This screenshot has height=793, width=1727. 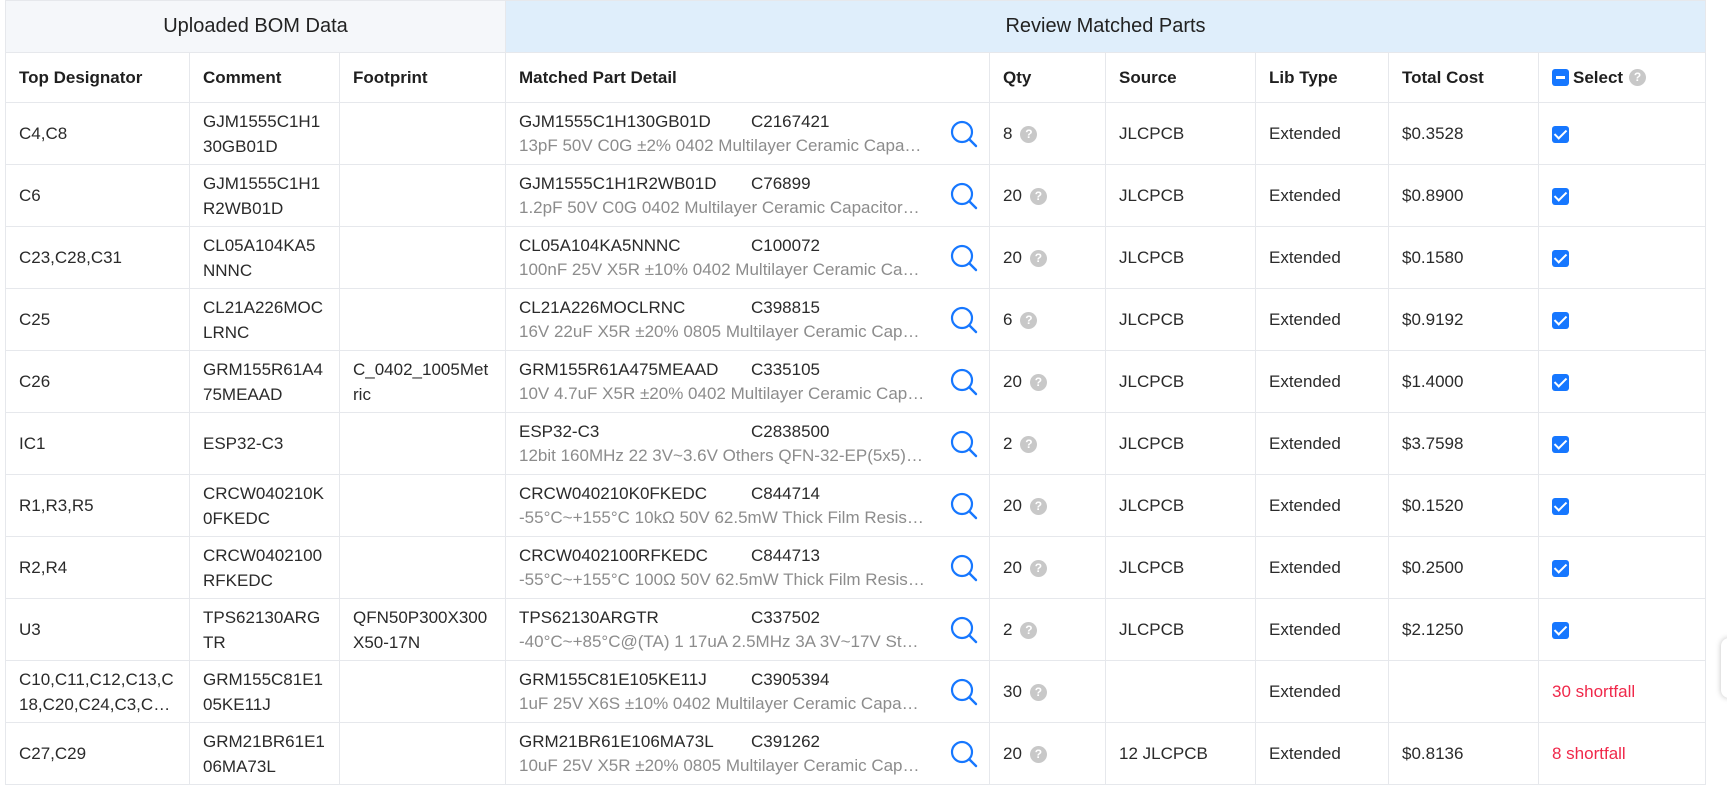 I want to click on part-code: C398815, so click(x=785, y=308).